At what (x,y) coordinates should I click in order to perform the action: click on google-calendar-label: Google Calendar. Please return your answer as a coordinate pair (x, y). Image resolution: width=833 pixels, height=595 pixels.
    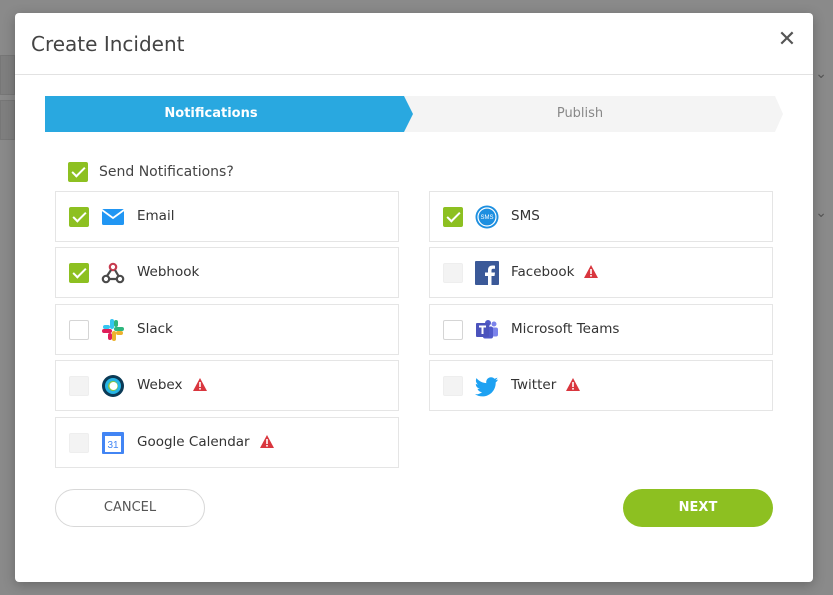
    Looking at the image, I should click on (205, 442).